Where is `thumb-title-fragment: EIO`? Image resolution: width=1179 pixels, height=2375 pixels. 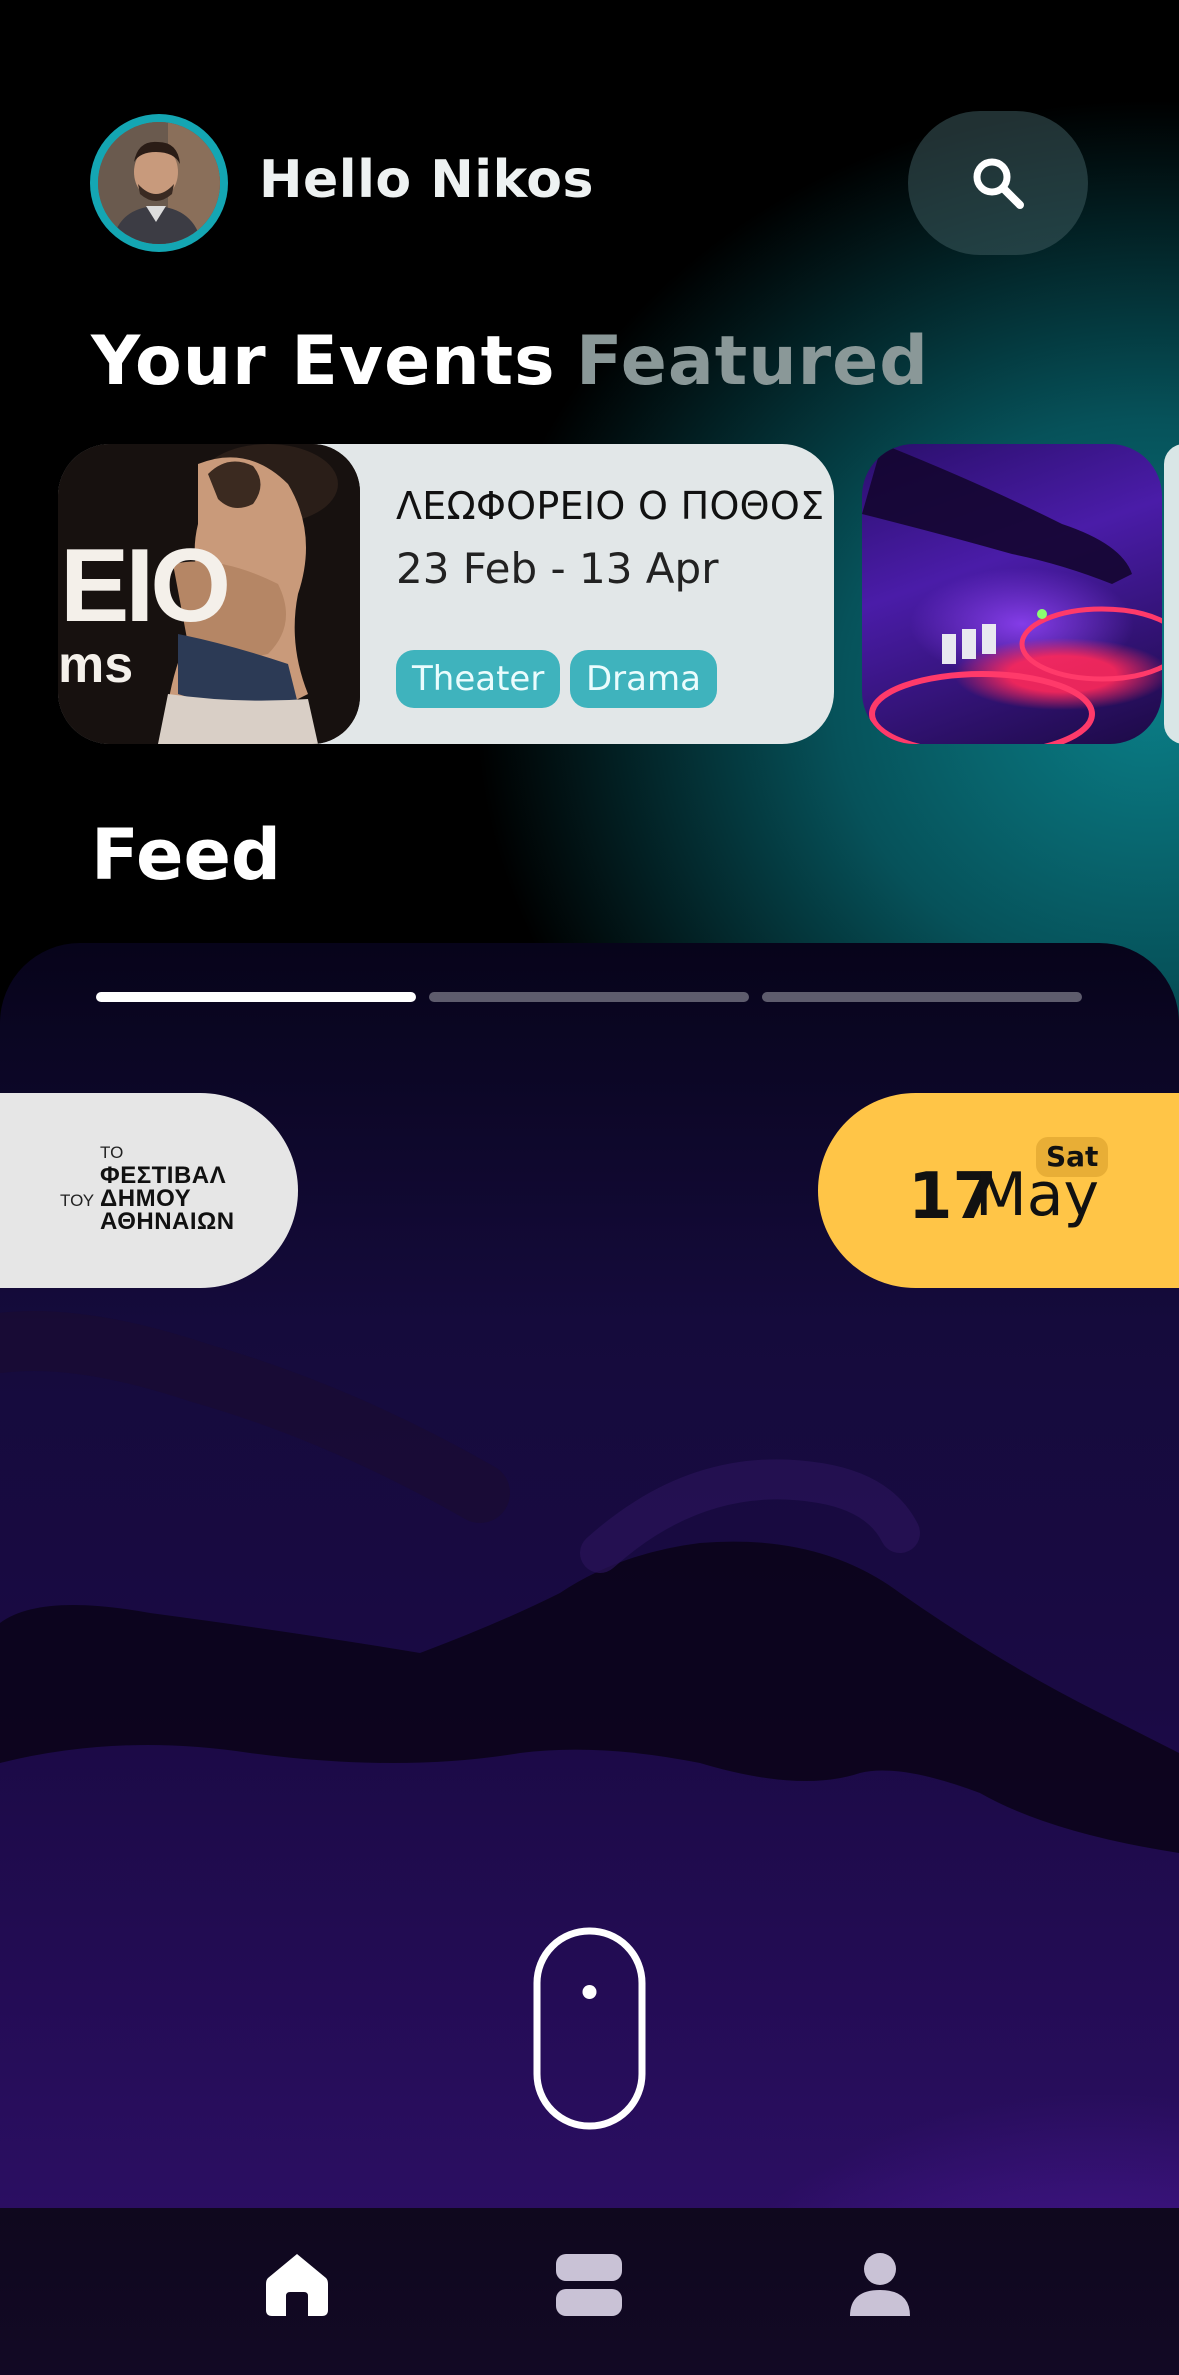
thumb-title-fragment: EIO is located at coordinates (145, 586).